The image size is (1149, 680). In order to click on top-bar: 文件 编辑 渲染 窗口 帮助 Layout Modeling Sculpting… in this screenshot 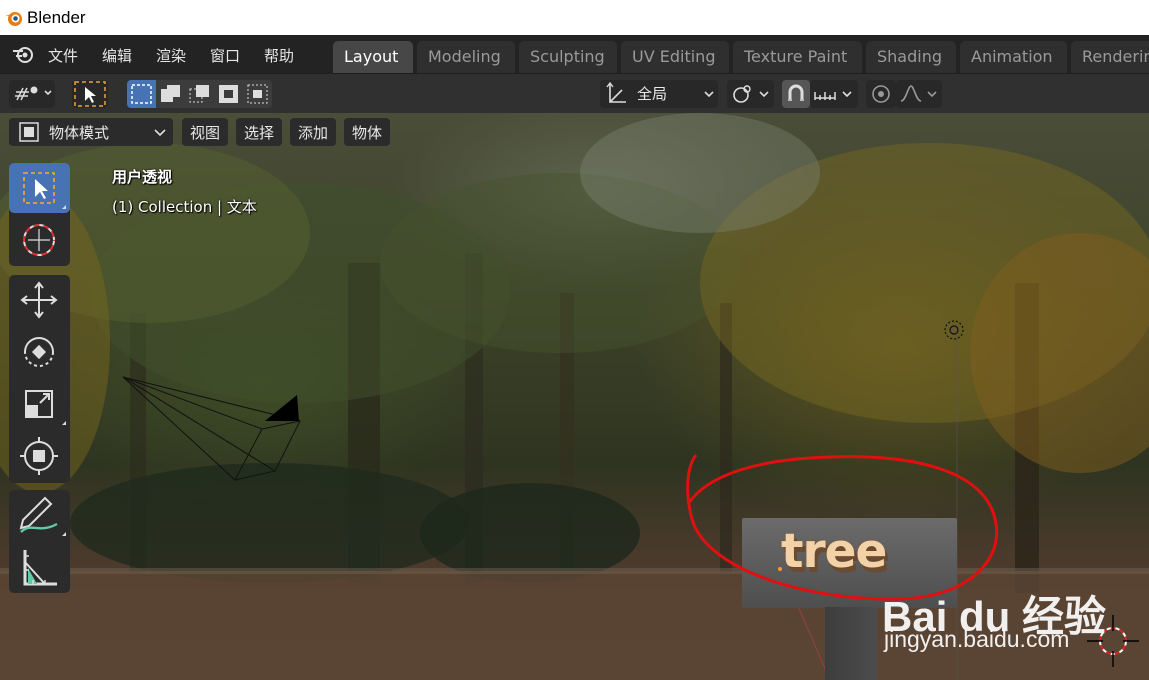, I will do `click(574, 54)`.